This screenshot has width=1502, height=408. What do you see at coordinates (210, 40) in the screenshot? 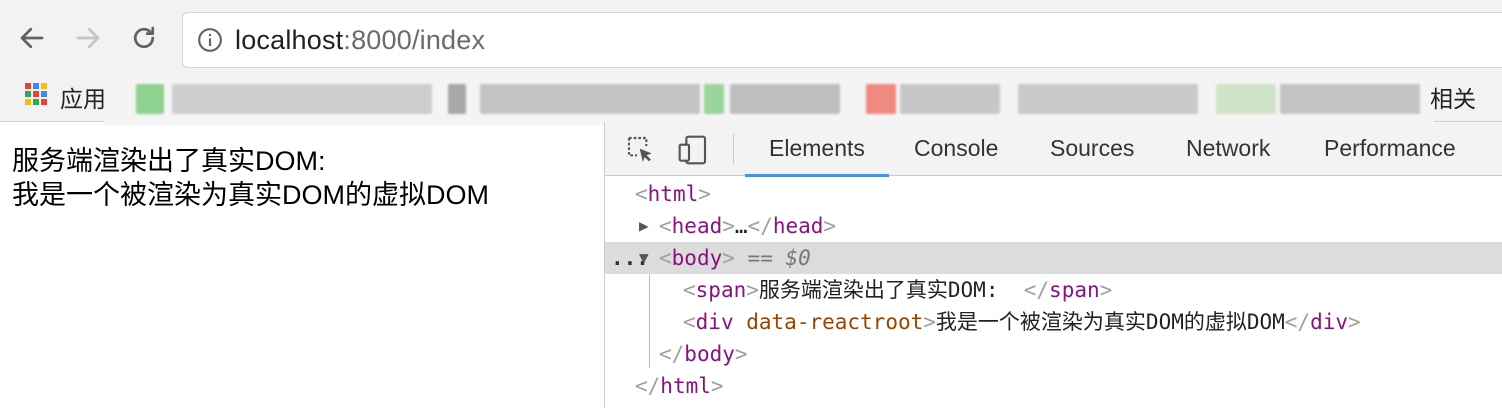
I see `info-icon` at bounding box center [210, 40].